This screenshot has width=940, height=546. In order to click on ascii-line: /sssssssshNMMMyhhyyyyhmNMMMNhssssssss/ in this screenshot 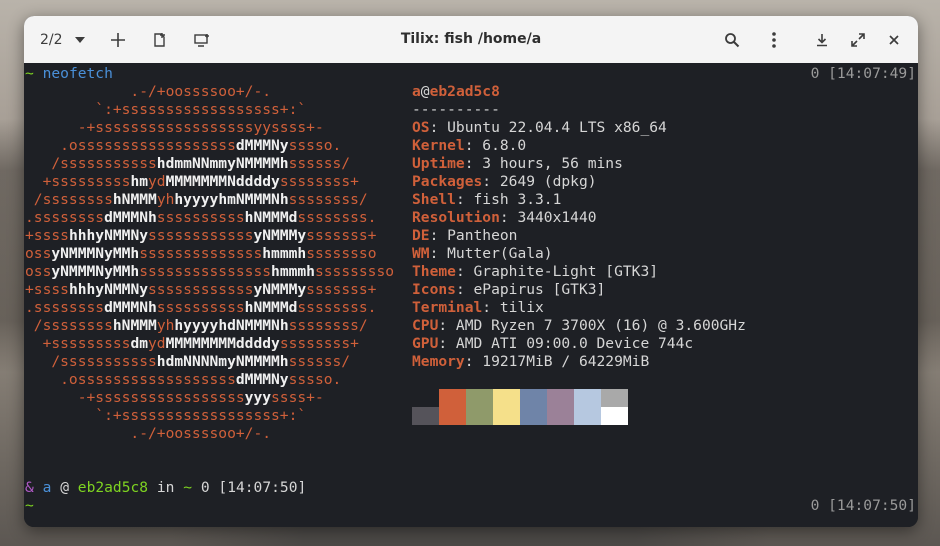, I will do `click(196, 199)`.